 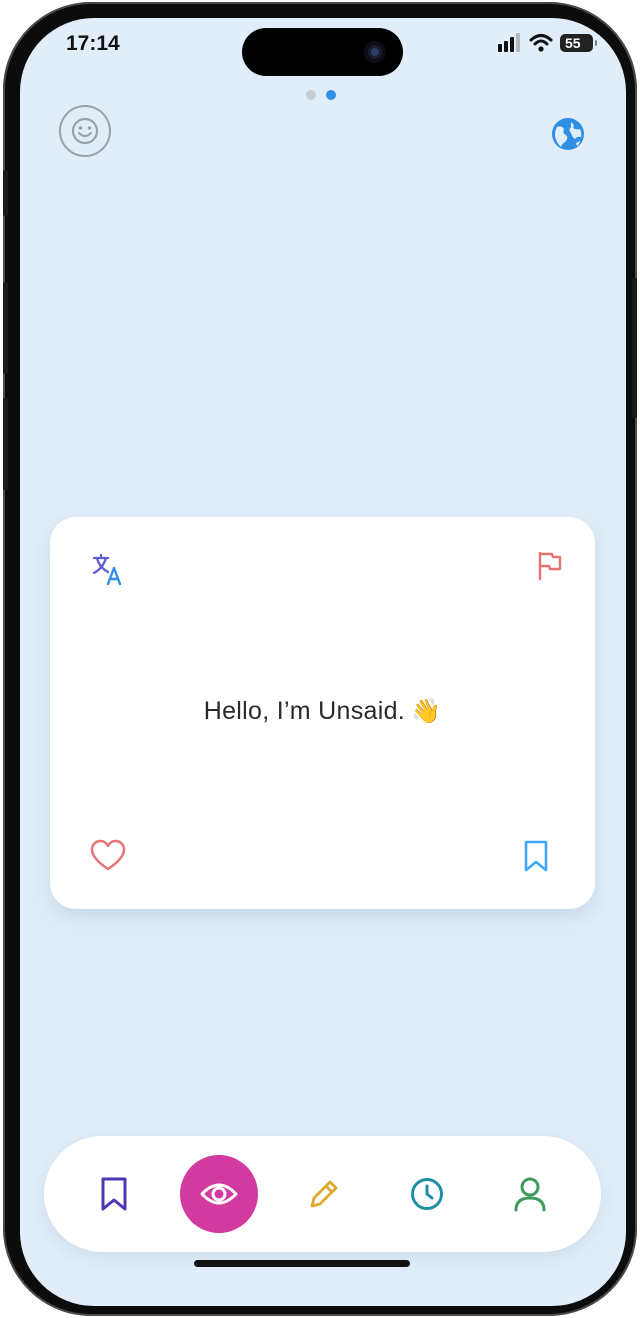 I want to click on smiley-face-icon, so click(x=85, y=131).